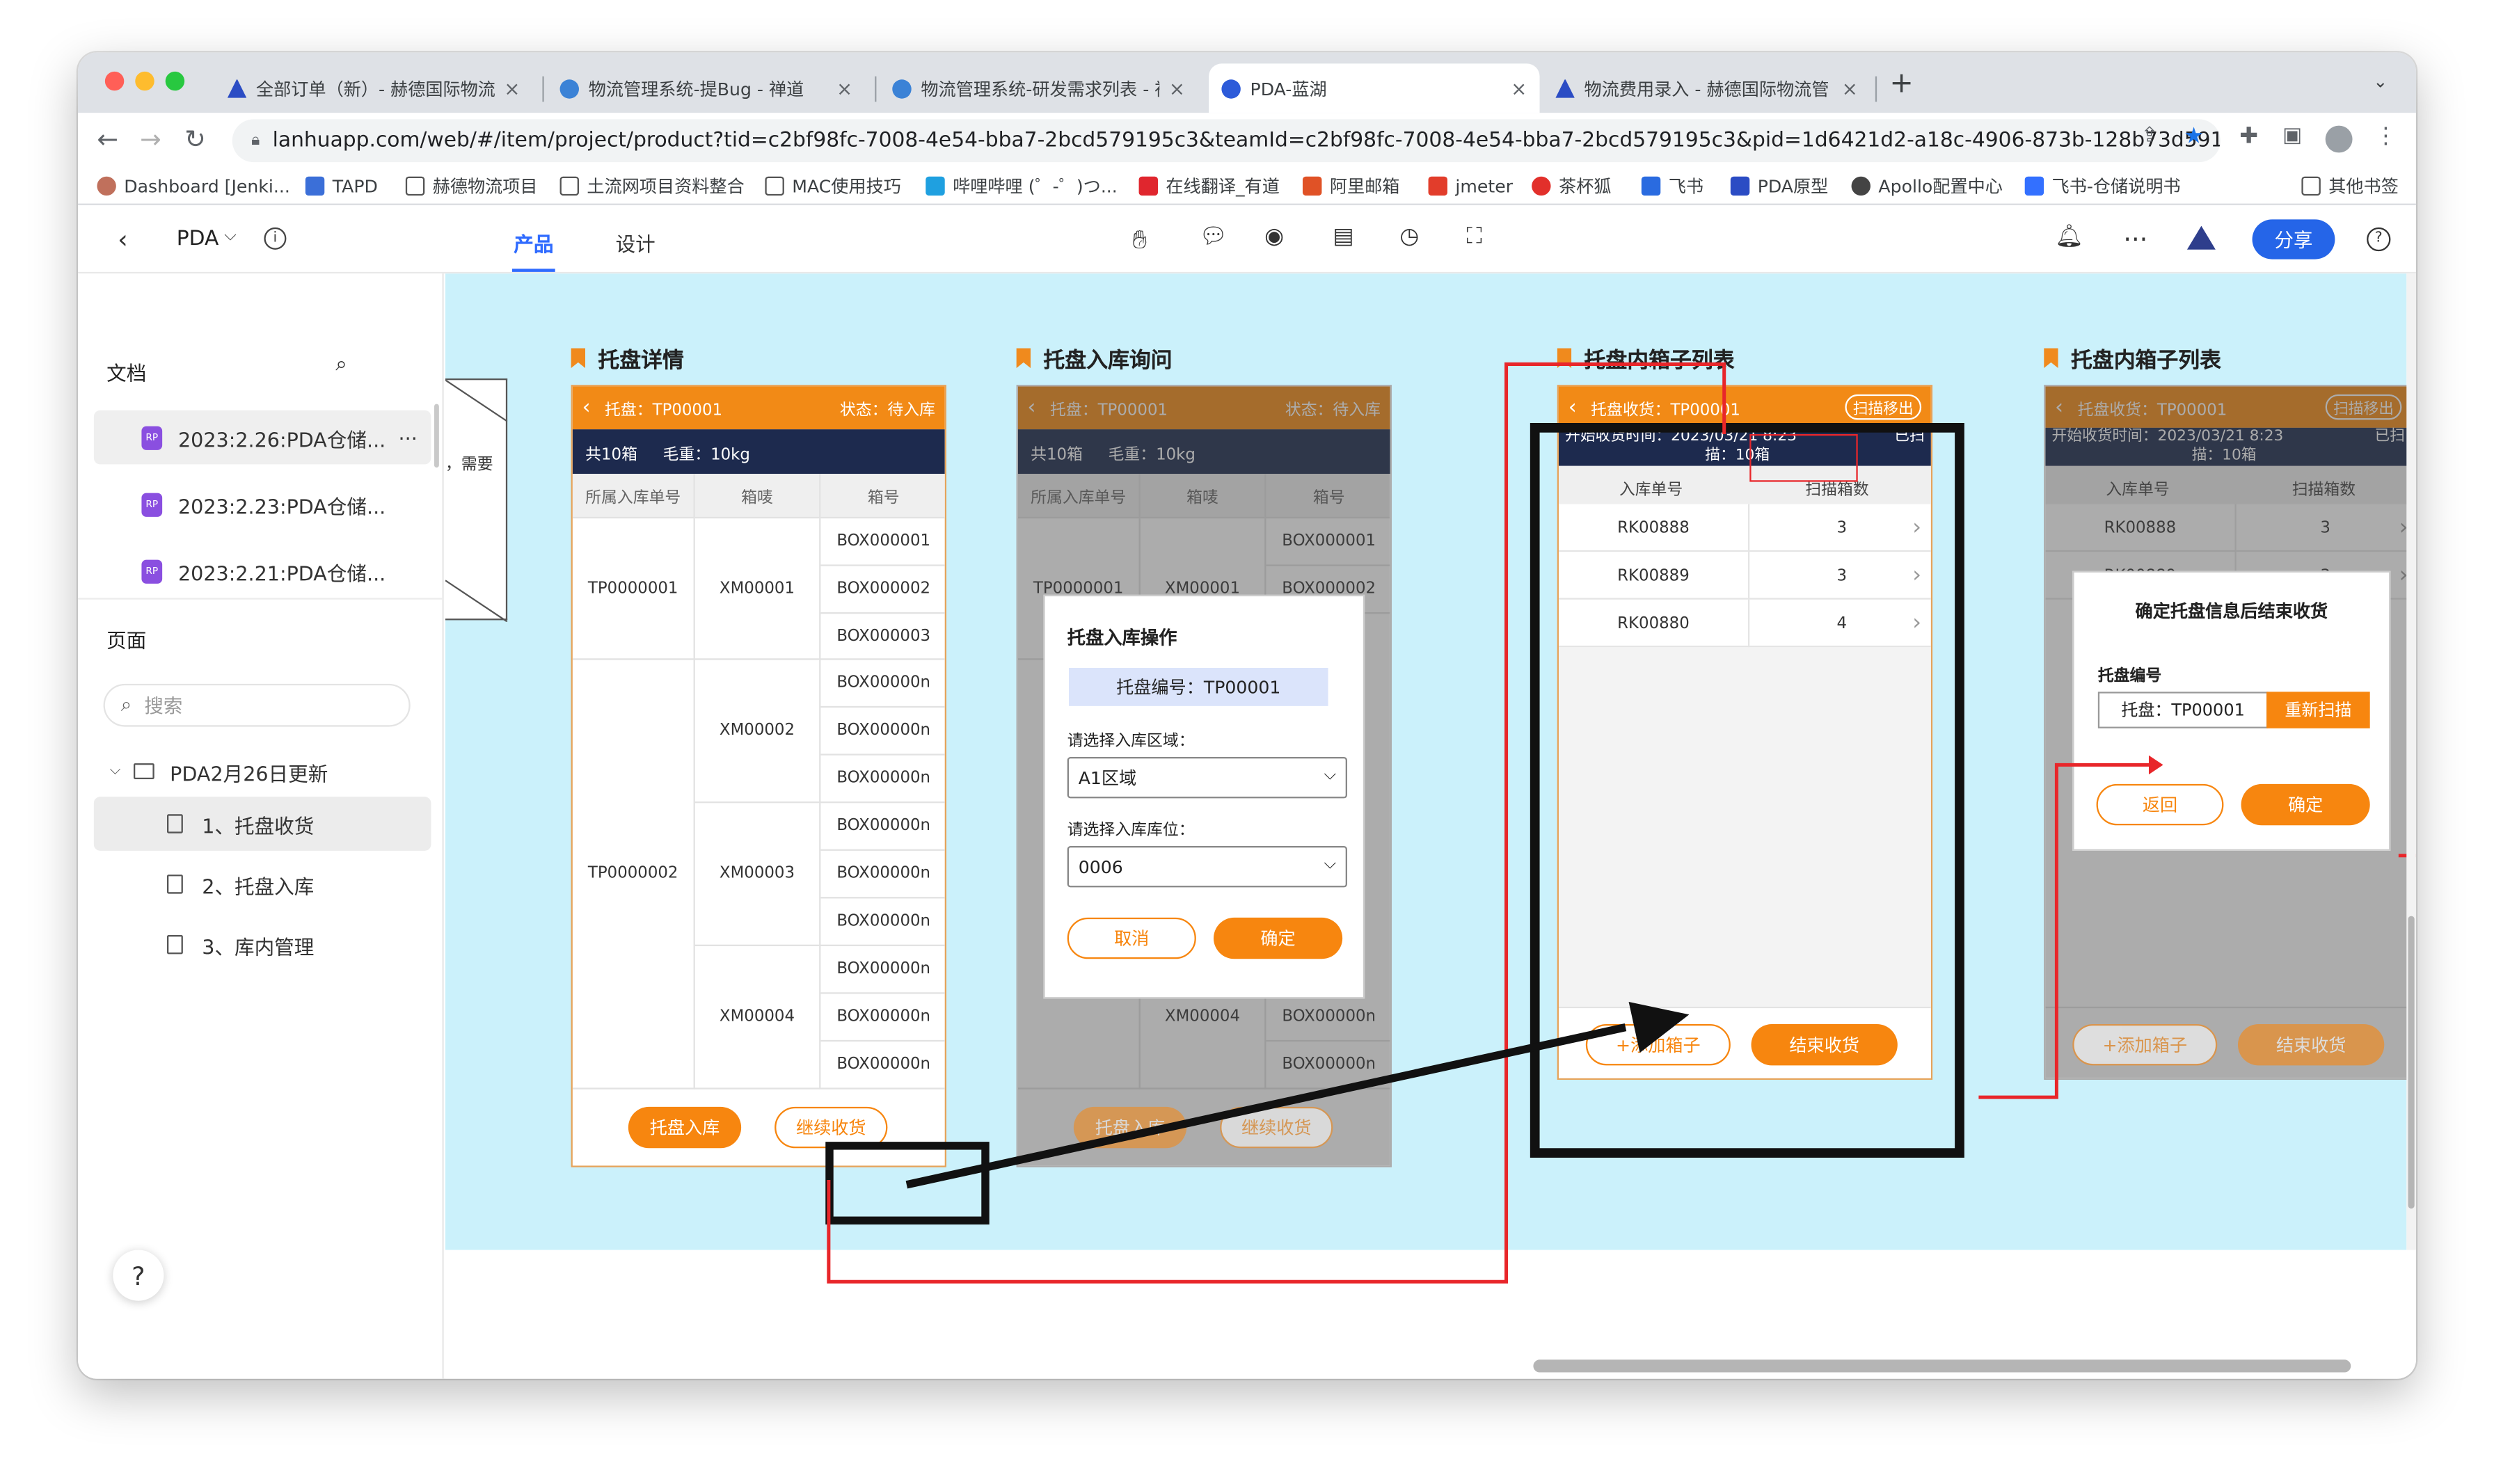 Image resolution: width=2494 pixels, height=1484 pixels. I want to click on area-select: A1区域 ⌵, so click(1207, 778).